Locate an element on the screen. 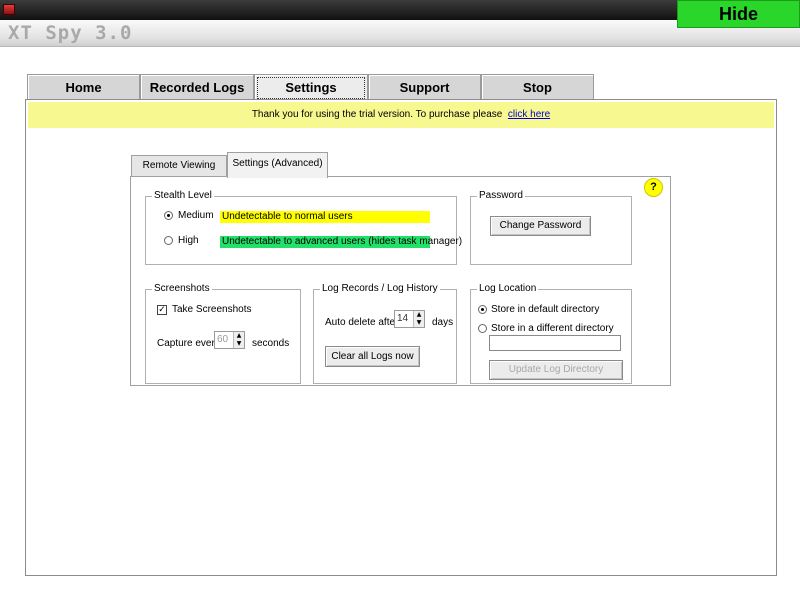 The width and height of the screenshot is (800, 600). stealth-level-legend: Stealth Level is located at coordinates (183, 196).